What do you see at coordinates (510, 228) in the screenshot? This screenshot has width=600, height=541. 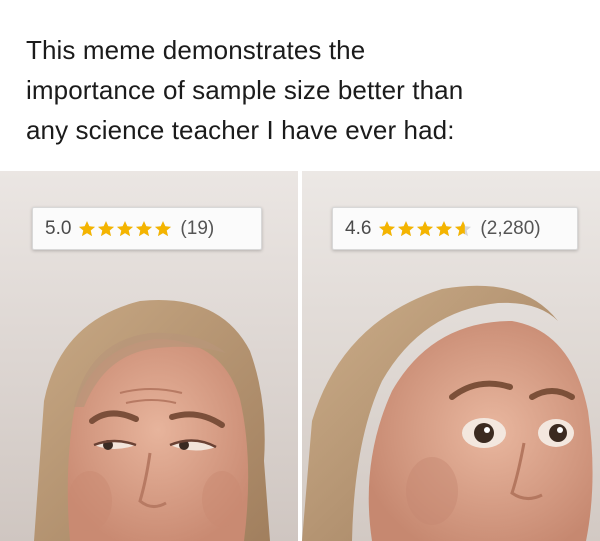 I see `rating-count: (2,280)` at bounding box center [510, 228].